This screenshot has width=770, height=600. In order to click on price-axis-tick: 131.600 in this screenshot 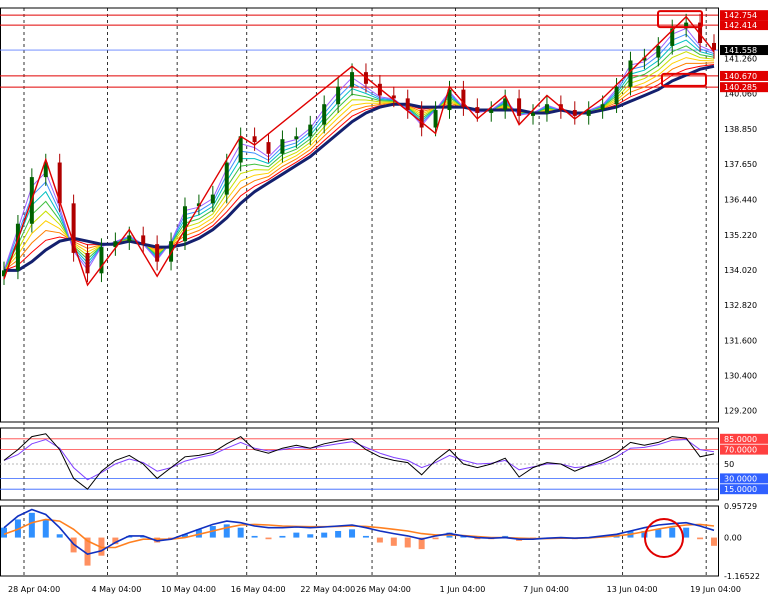, I will do `click(740, 340)`.